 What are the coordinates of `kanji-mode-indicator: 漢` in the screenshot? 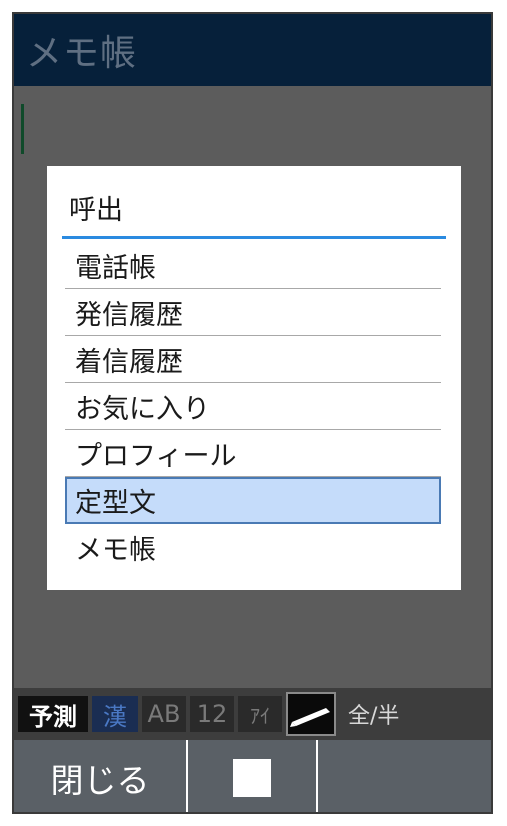 It's located at (115, 714).